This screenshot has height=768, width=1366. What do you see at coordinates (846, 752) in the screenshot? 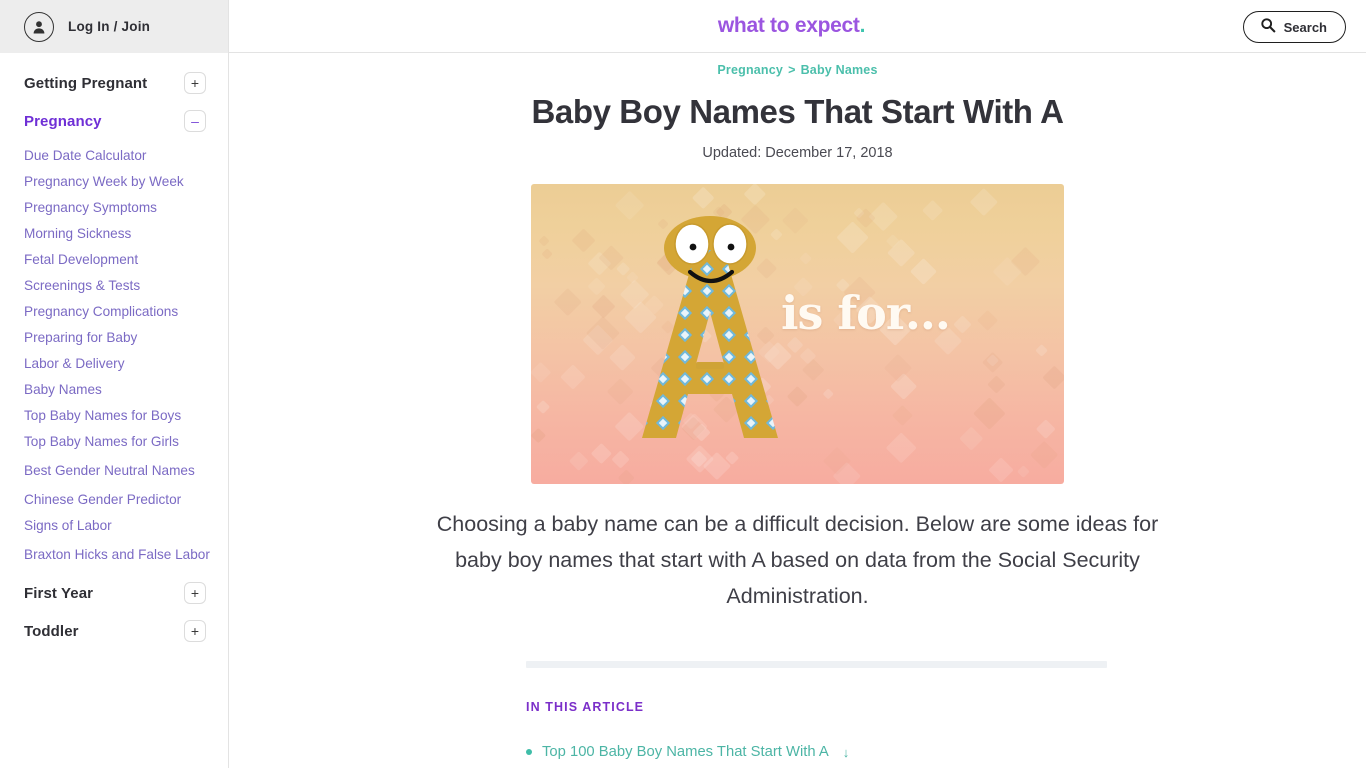
I see `arrow-down-icon: ↓` at bounding box center [846, 752].